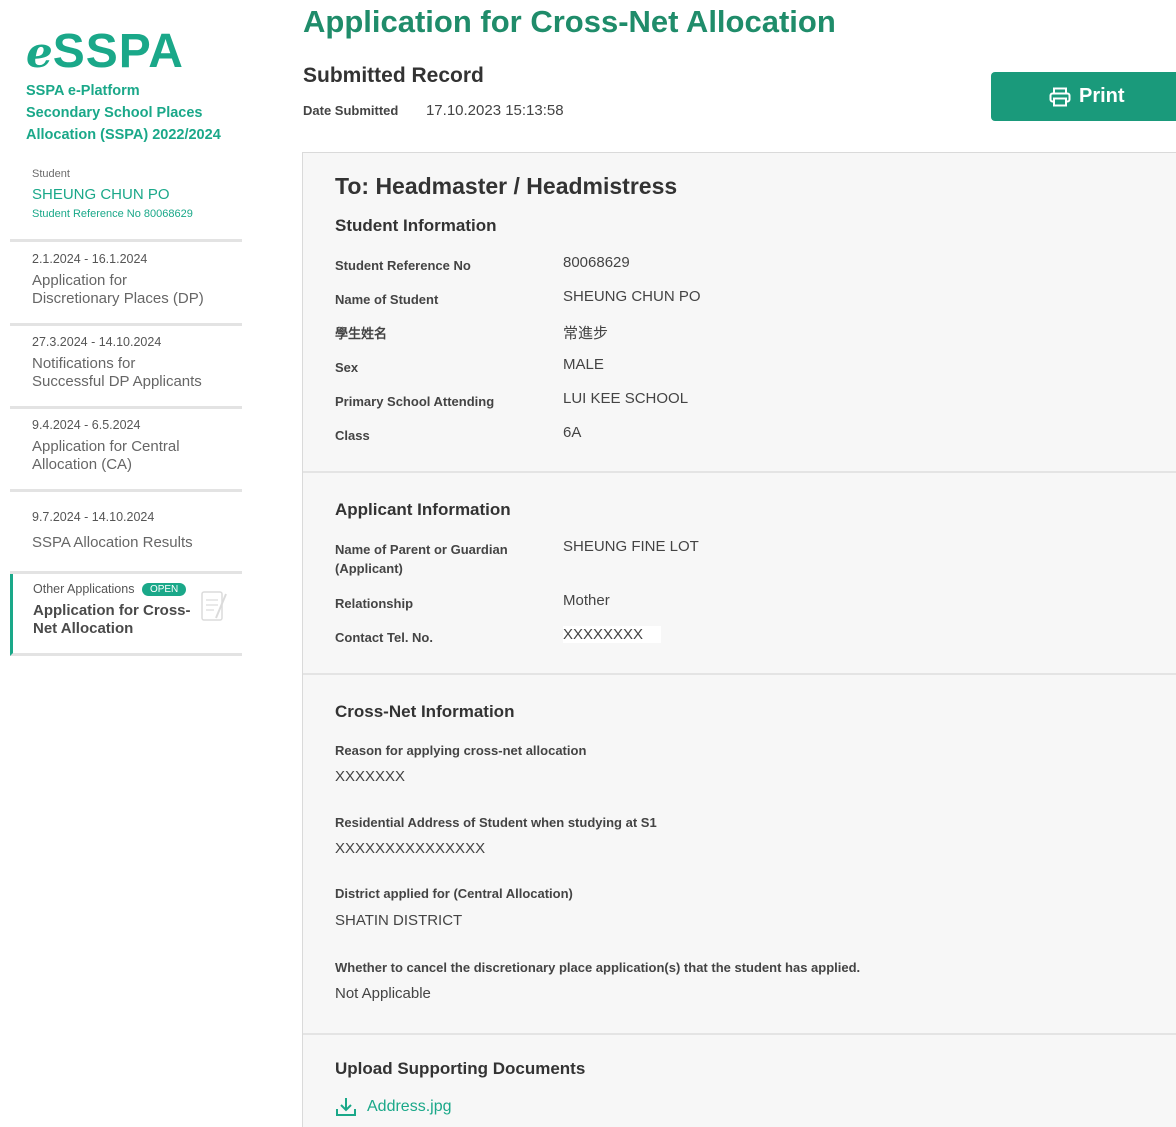  I want to click on brand-line-3: Allocation (SSPA) 2022/2024, so click(123, 135).